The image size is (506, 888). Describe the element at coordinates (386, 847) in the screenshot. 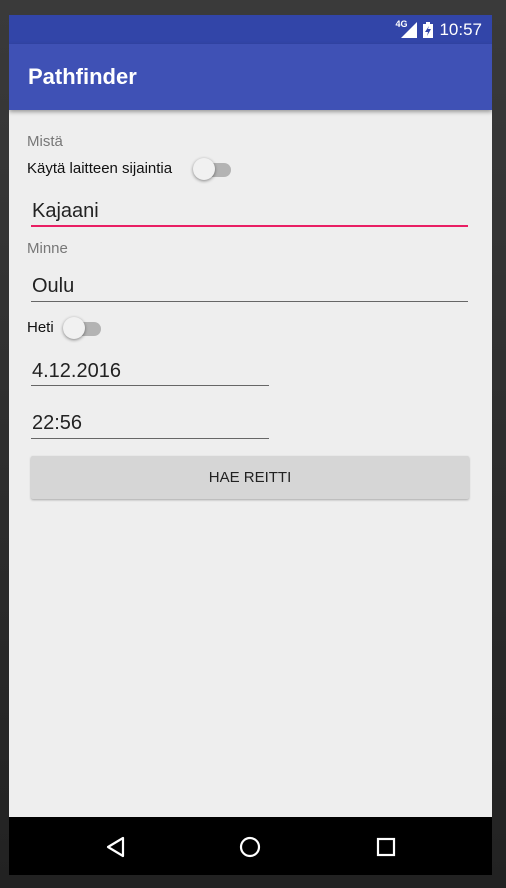

I see `recents-square-icon` at that location.